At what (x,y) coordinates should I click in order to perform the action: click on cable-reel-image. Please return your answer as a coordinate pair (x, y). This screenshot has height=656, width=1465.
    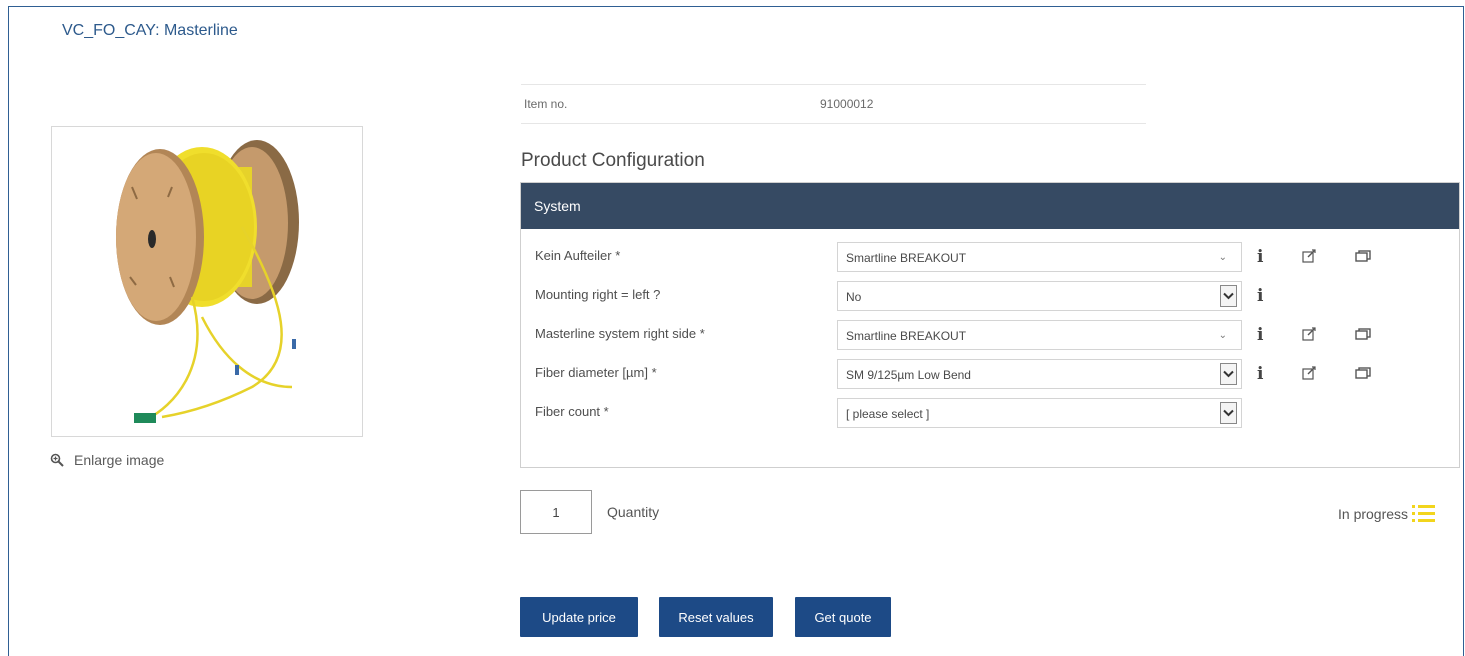
    Looking at the image, I should click on (207, 281).